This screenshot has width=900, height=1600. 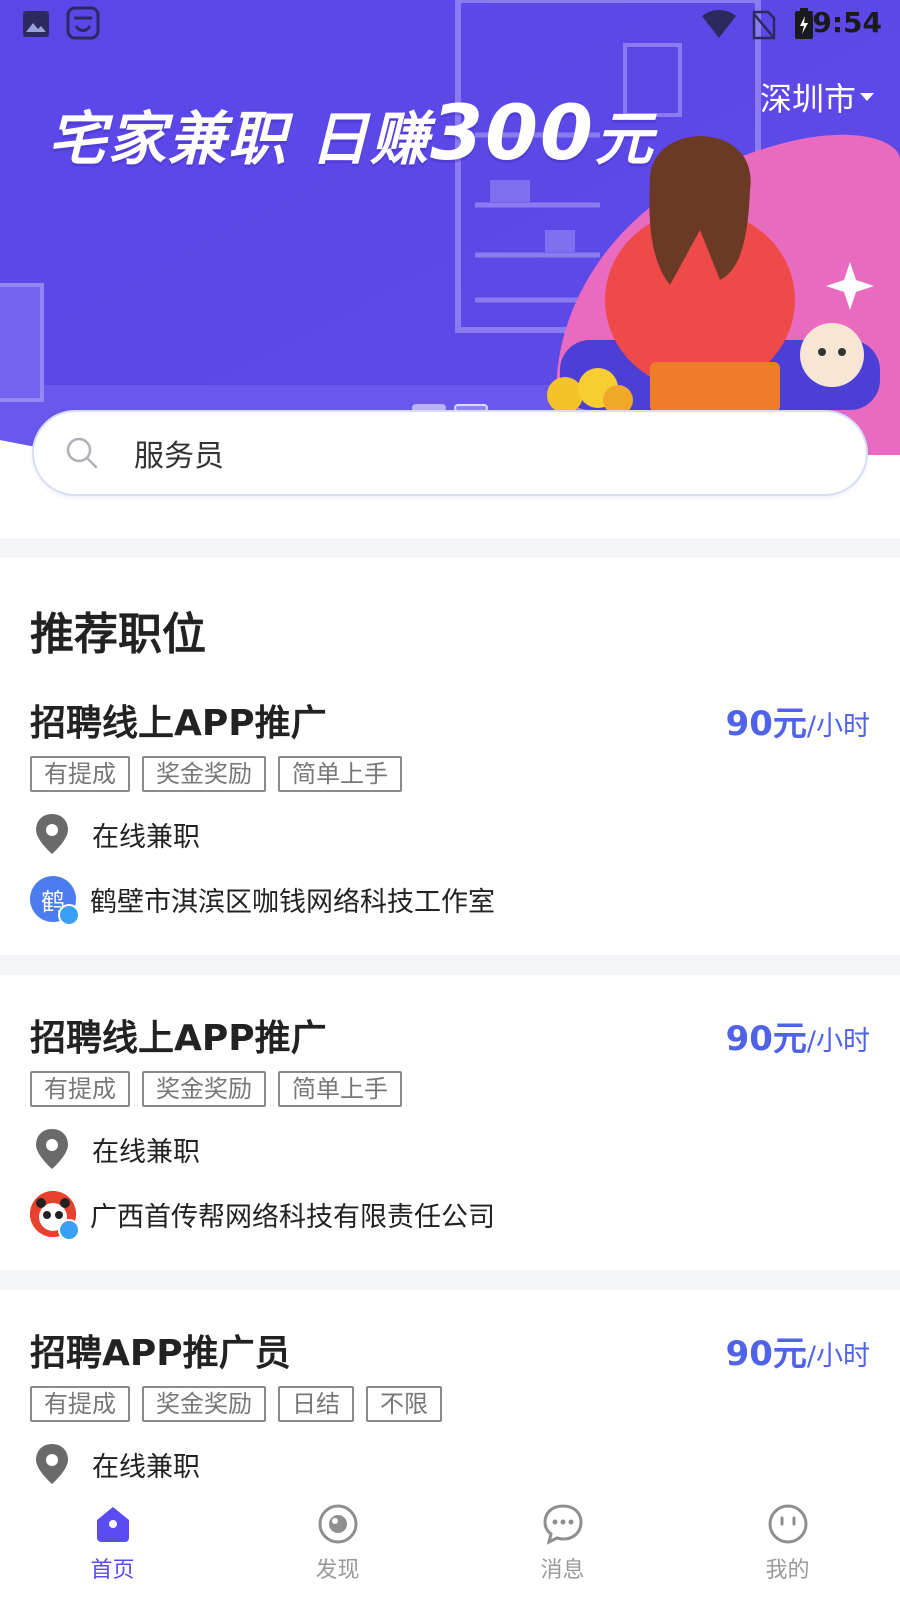 What do you see at coordinates (450, 25) in the screenshot?
I see `status-bar: 9:54` at bounding box center [450, 25].